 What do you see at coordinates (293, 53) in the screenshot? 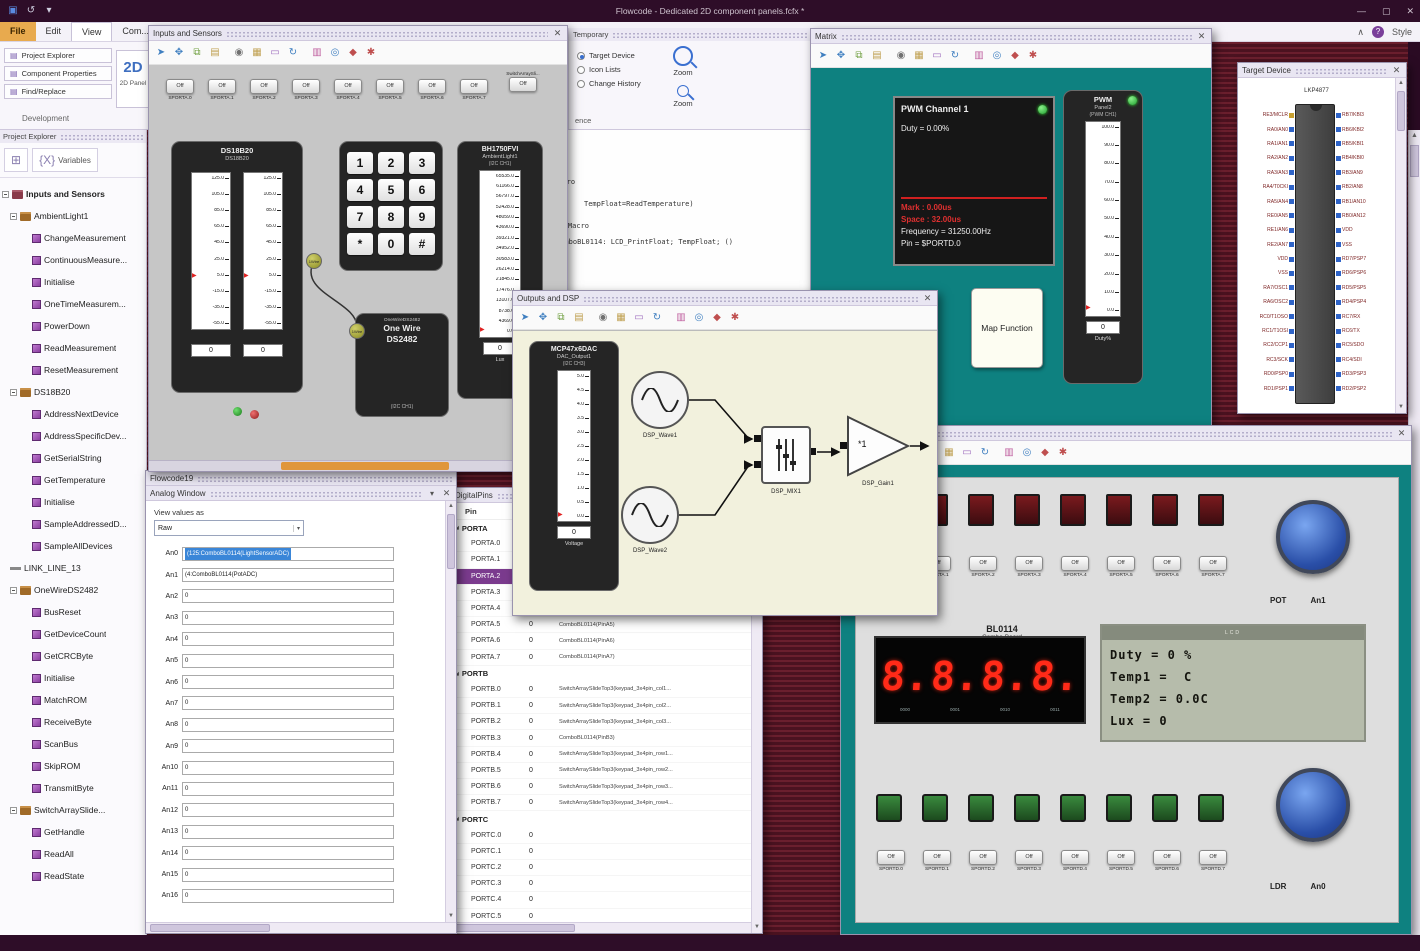
I see `rotate-icon: ↻` at bounding box center [293, 53].